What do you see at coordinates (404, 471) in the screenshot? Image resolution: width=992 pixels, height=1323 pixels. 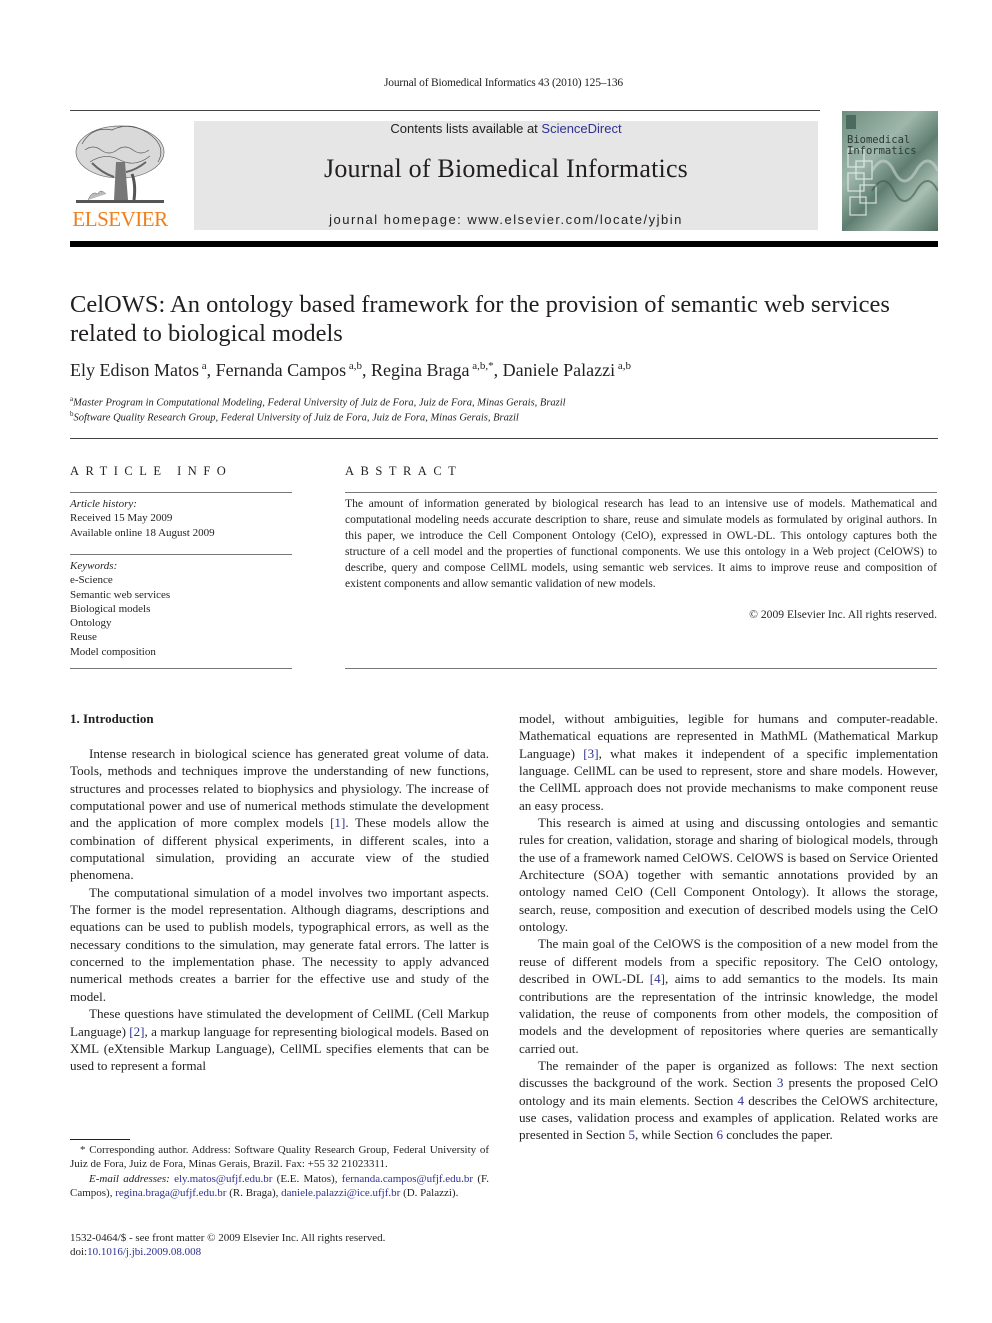 I see `abstract-heading: ABSTRACT` at bounding box center [404, 471].